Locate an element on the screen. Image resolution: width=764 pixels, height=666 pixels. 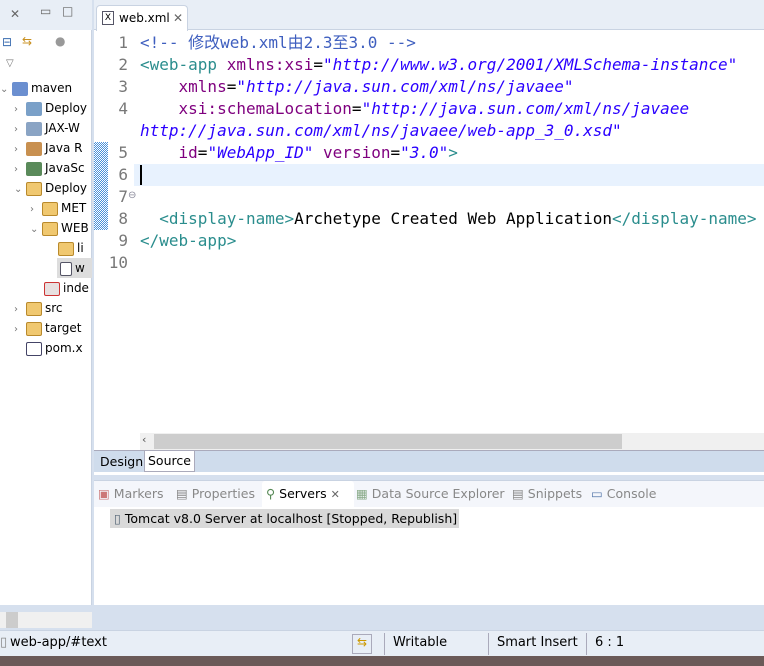
editor-horizontal-scrollbar: ‹ is located at coordinates (452, 441).